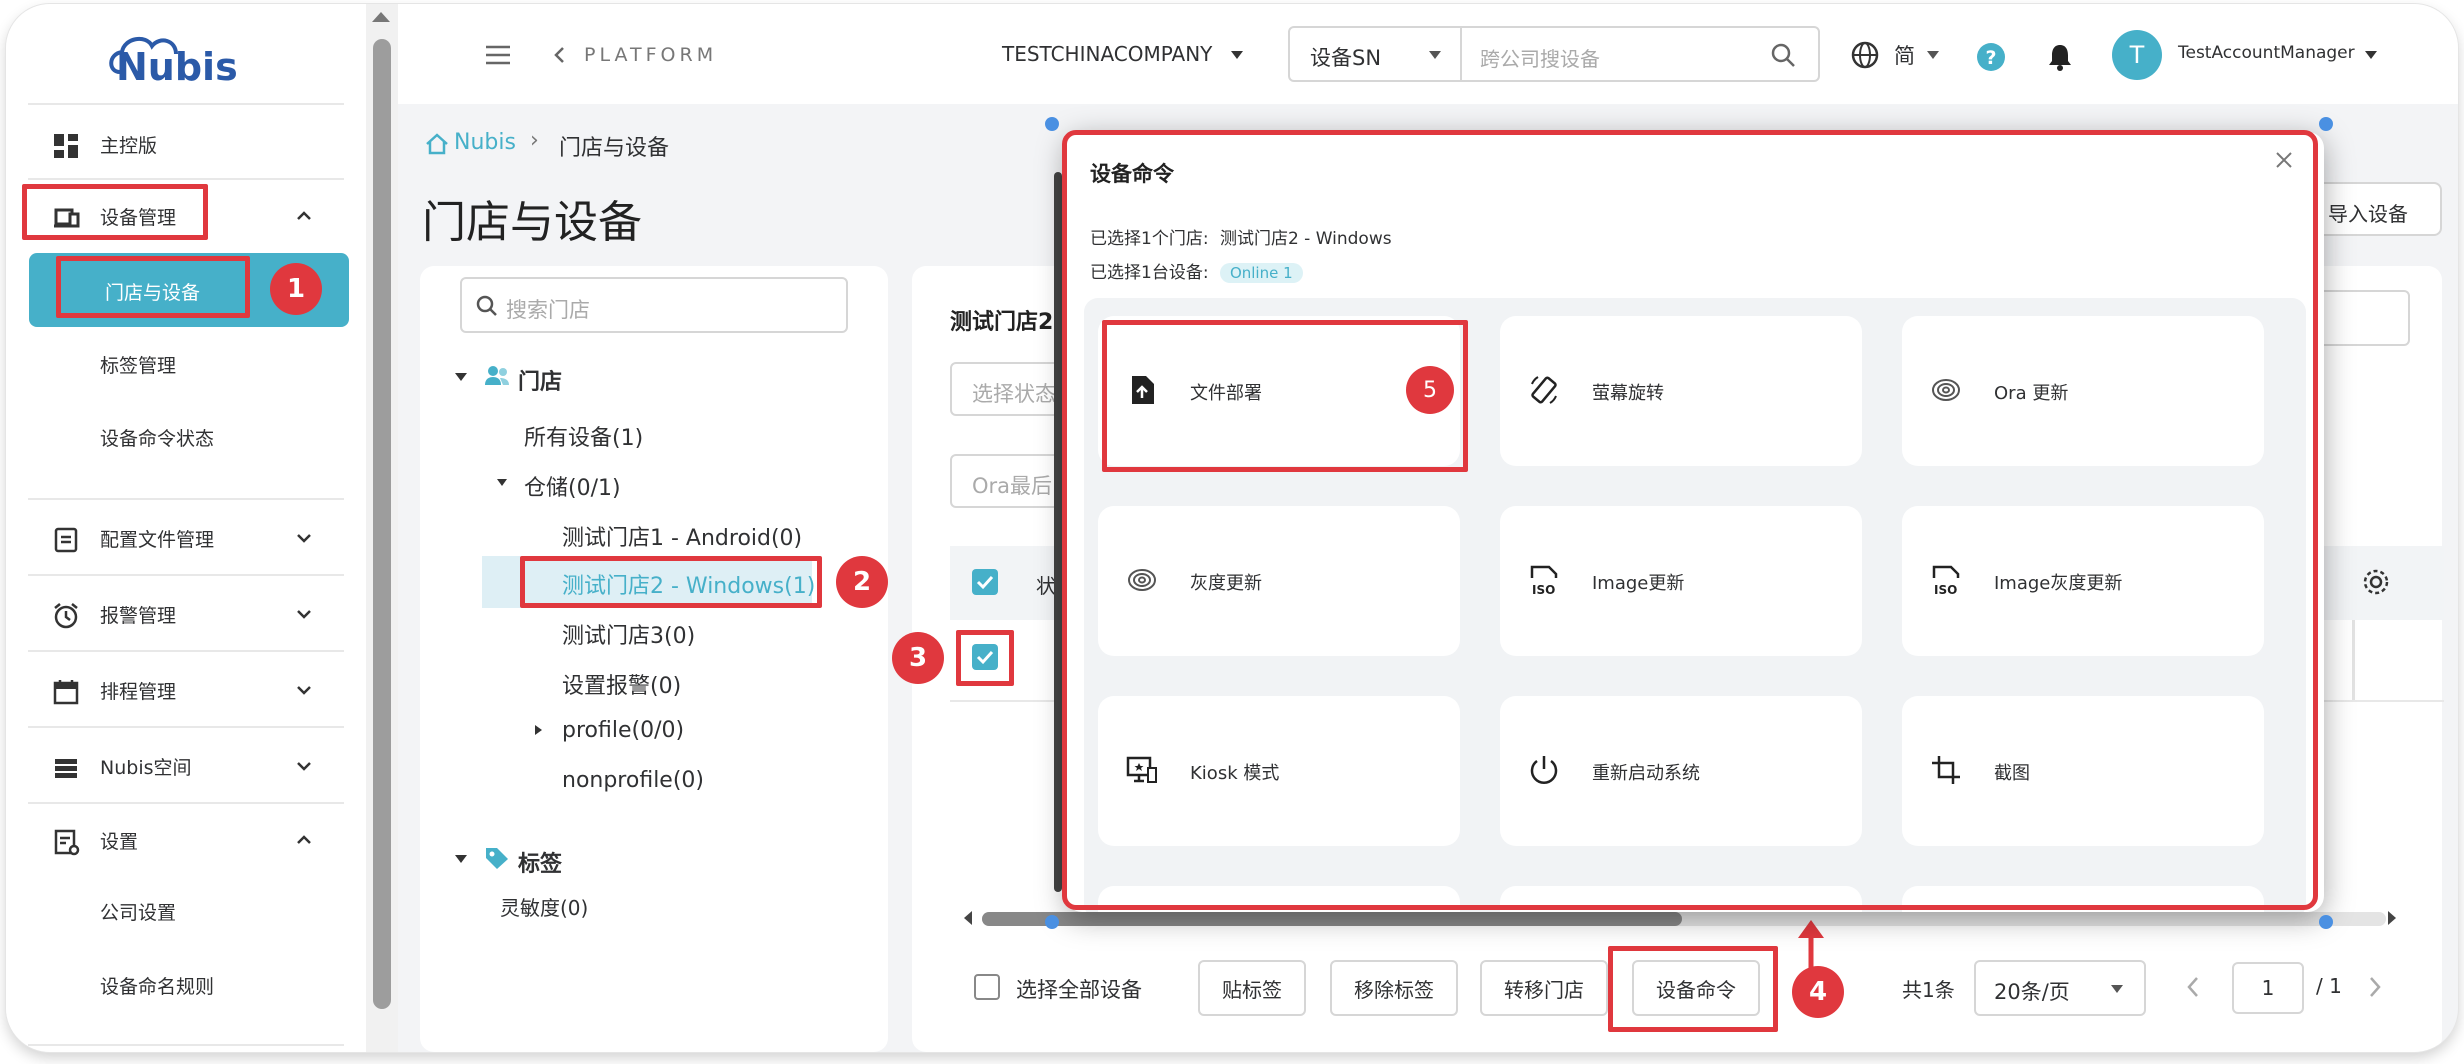 The image size is (2464, 1064). Describe the element at coordinates (621, 684) in the screenshot. I see `tree-node-alarm-setting: 设置报警(0)` at that location.